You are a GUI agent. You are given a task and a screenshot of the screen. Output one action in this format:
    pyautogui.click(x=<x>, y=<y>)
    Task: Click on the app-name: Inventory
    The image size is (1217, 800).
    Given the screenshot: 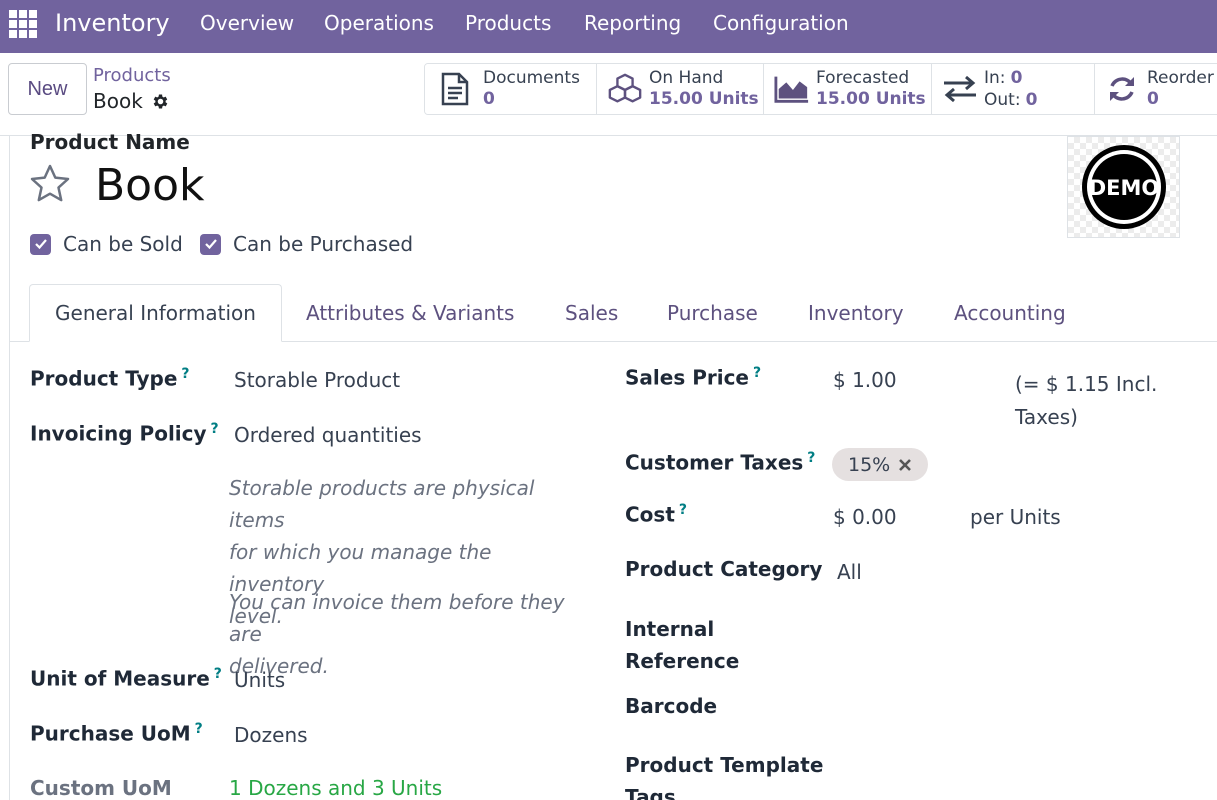 What is the action you would take?
    pyautogui.click(x=112, y=23)
    